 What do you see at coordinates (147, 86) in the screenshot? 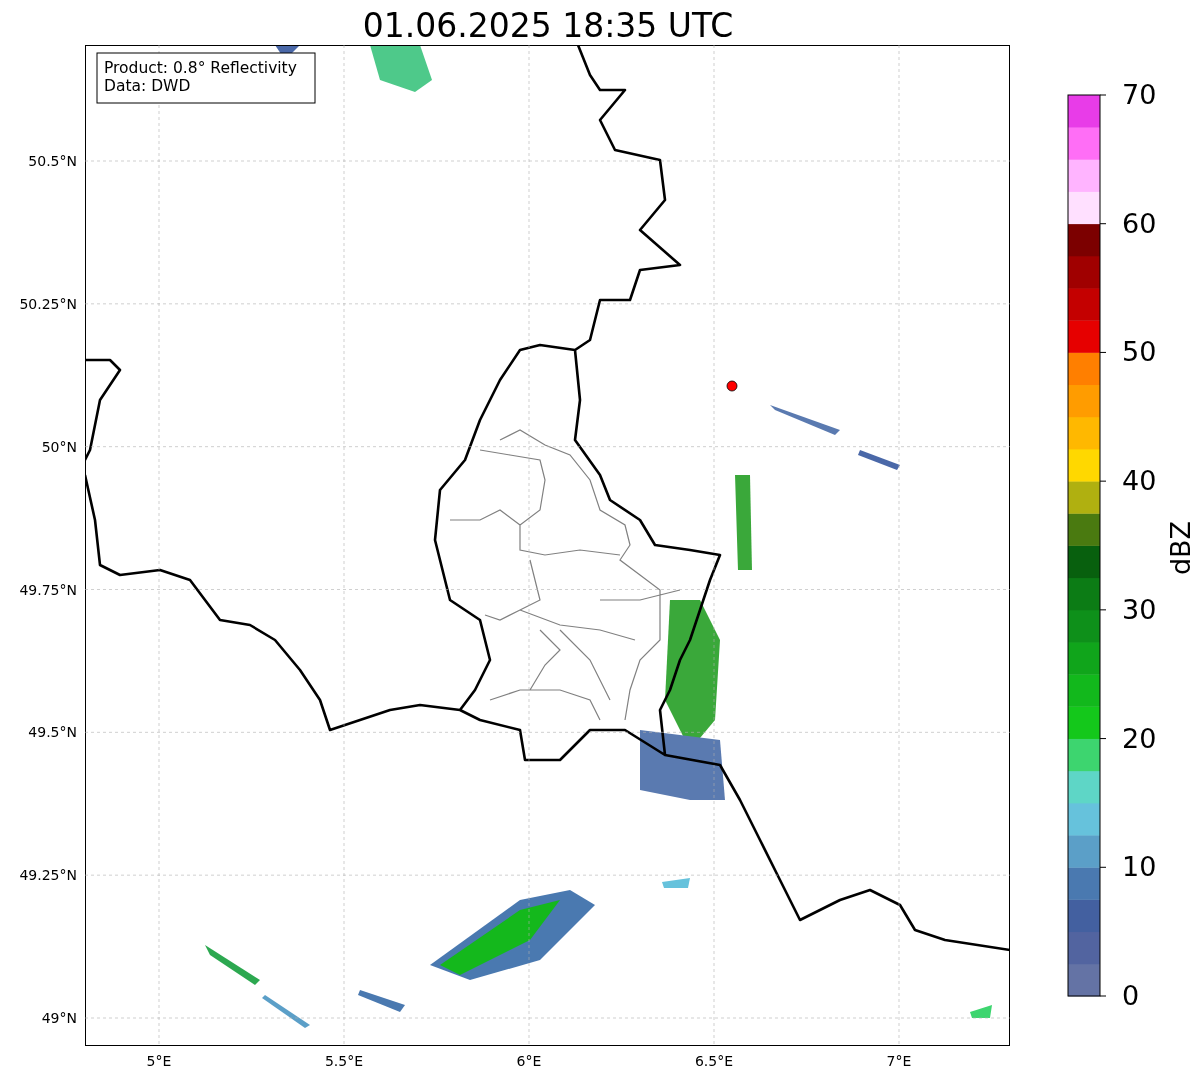
I see `legend-text: Data: DWD` at bounding box center [147, 86].